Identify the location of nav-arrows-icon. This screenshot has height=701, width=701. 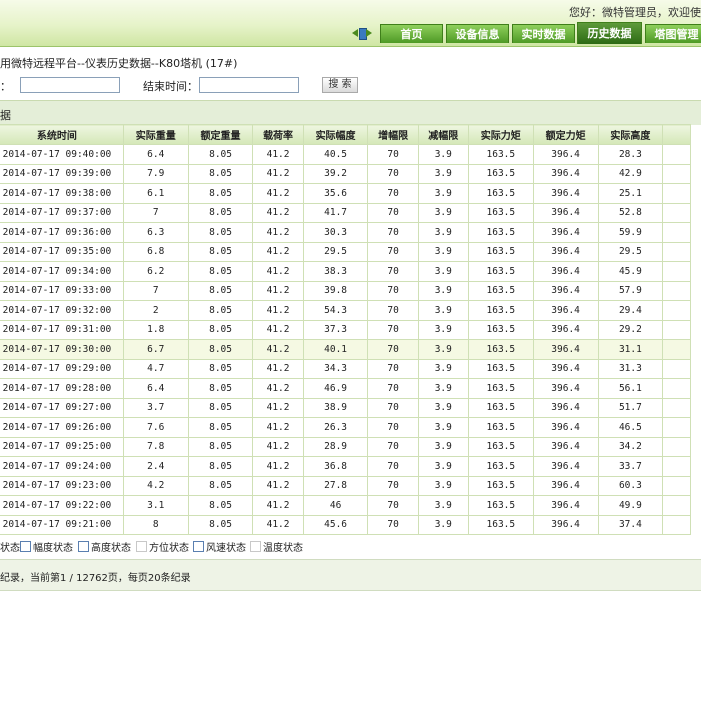
(362, 33).